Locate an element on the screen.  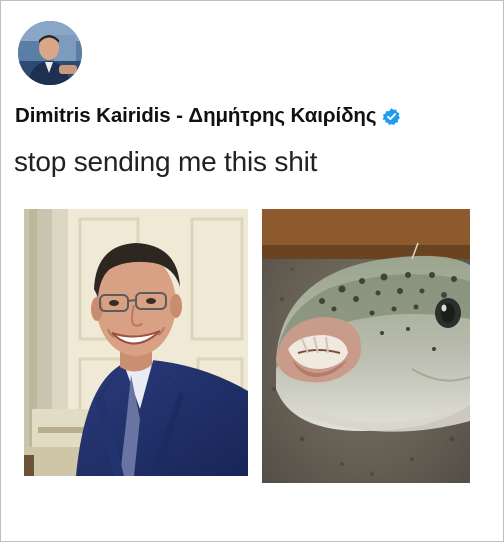
author-row: Dimitris Kairidis - Δημήτρης Καιρίδης is located at coordinates (208, 116).